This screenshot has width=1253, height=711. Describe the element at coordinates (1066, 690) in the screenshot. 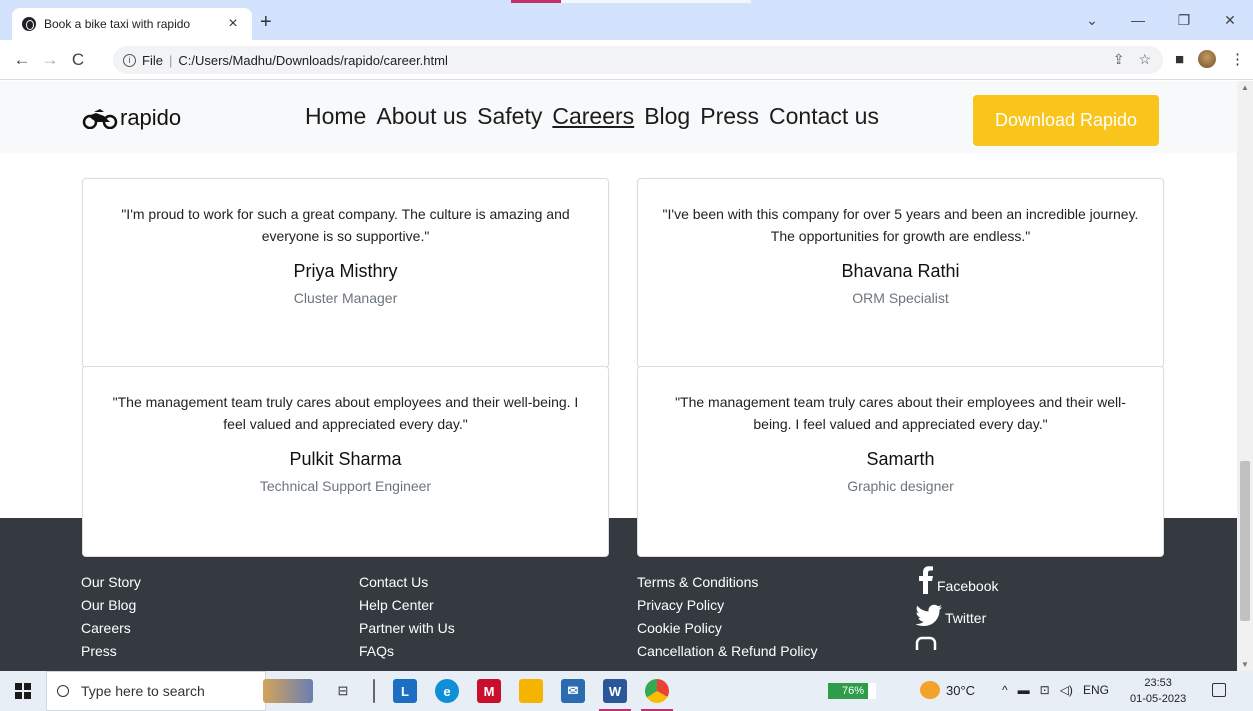

I see `volume-icon: ◁)` at that location.